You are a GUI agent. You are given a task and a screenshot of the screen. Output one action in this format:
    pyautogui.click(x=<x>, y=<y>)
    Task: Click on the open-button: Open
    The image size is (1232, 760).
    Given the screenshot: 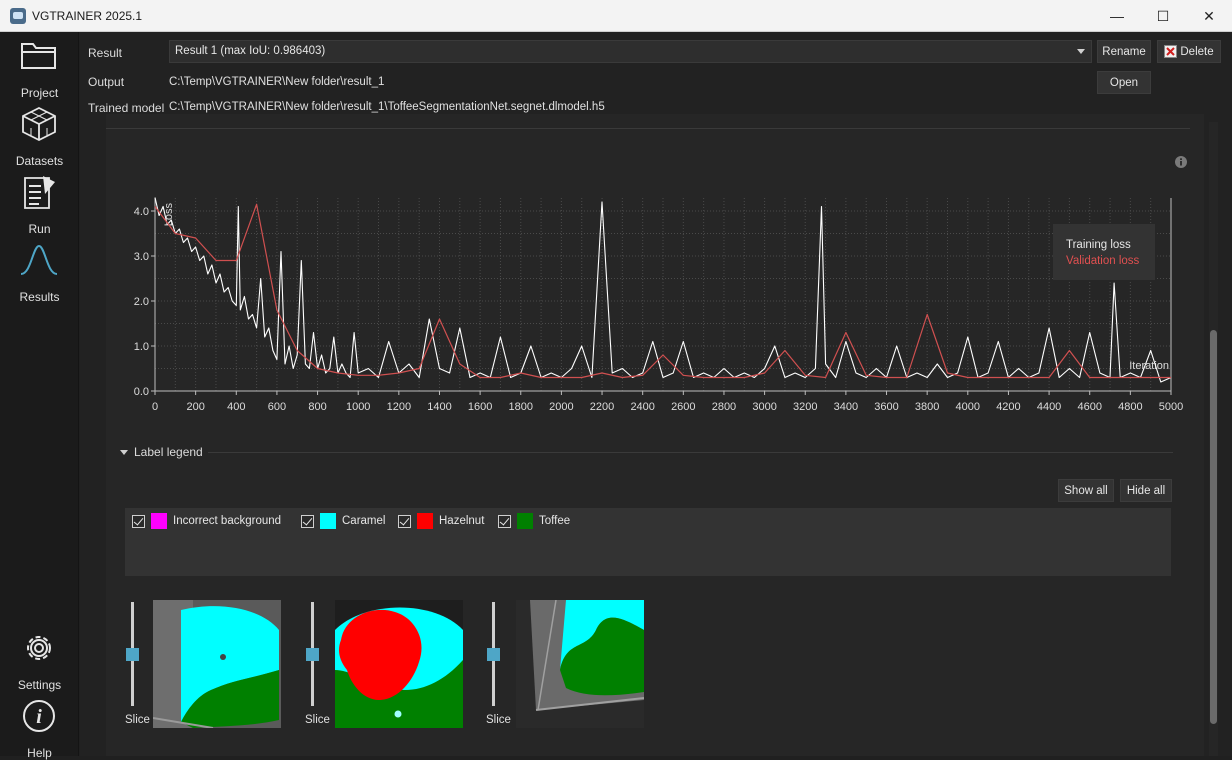 What is the action you would take?
    pyautogui.click(x=1124, y=82)
    